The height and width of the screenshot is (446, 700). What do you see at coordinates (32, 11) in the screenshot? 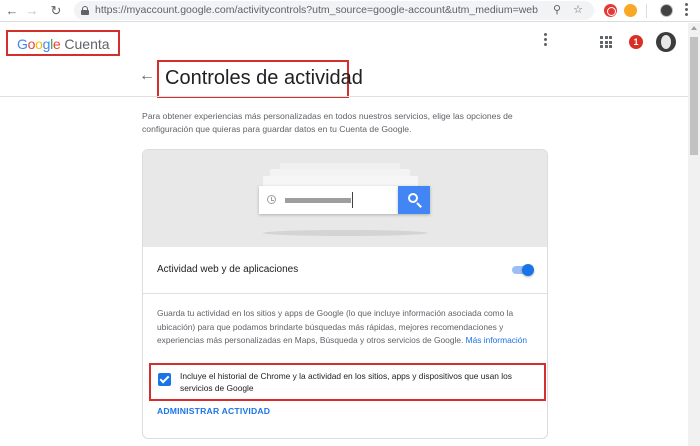
I see `forward-arrow-icon: →` at bounding box center [32, 11].